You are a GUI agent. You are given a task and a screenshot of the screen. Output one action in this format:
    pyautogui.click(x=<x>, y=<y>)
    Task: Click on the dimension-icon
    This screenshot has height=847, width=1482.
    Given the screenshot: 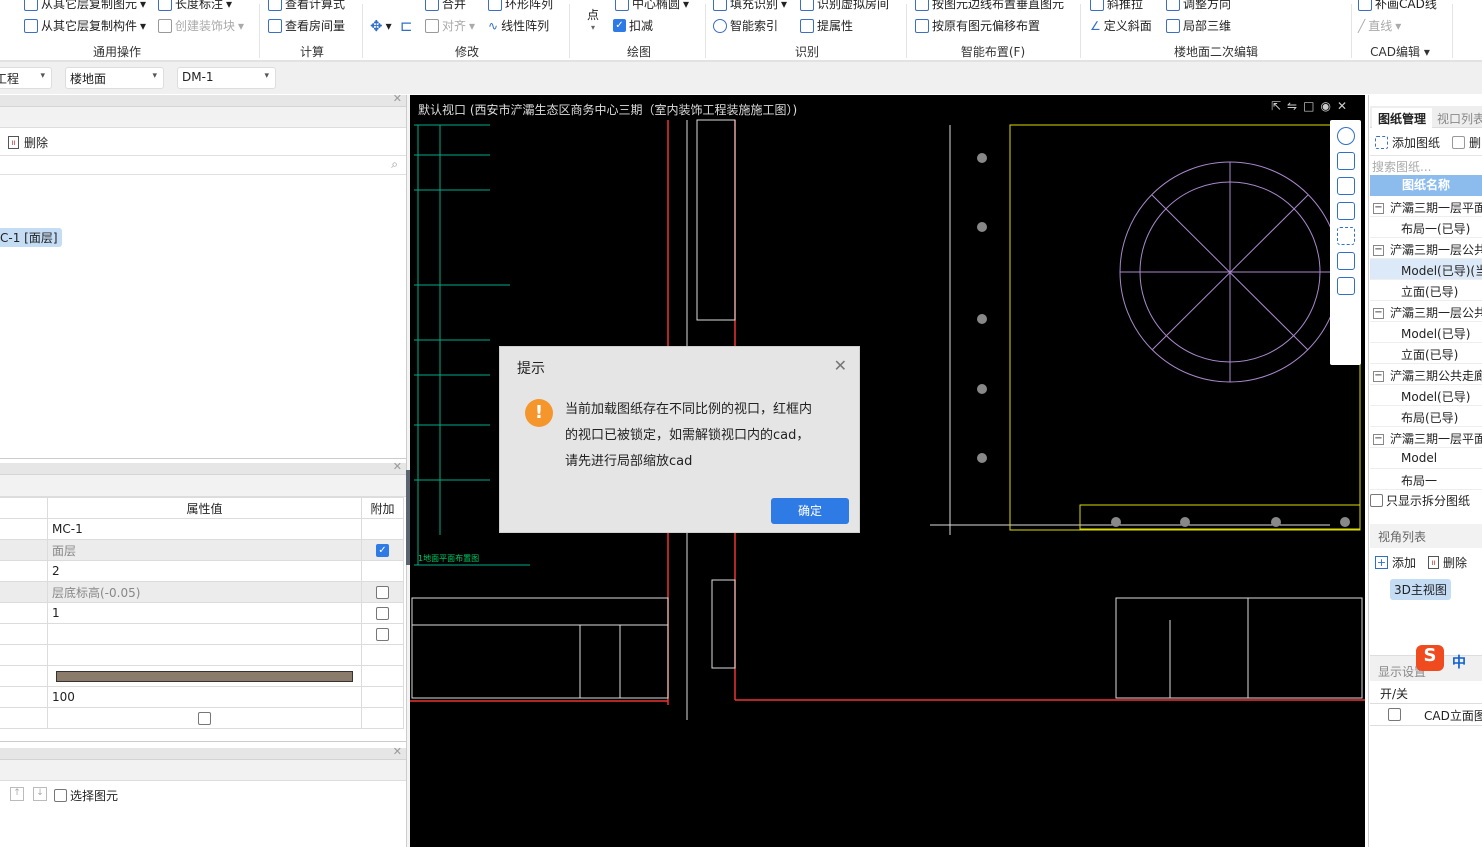 What is the action you would take?
    pyautogui.click(x=165, y=5)
    